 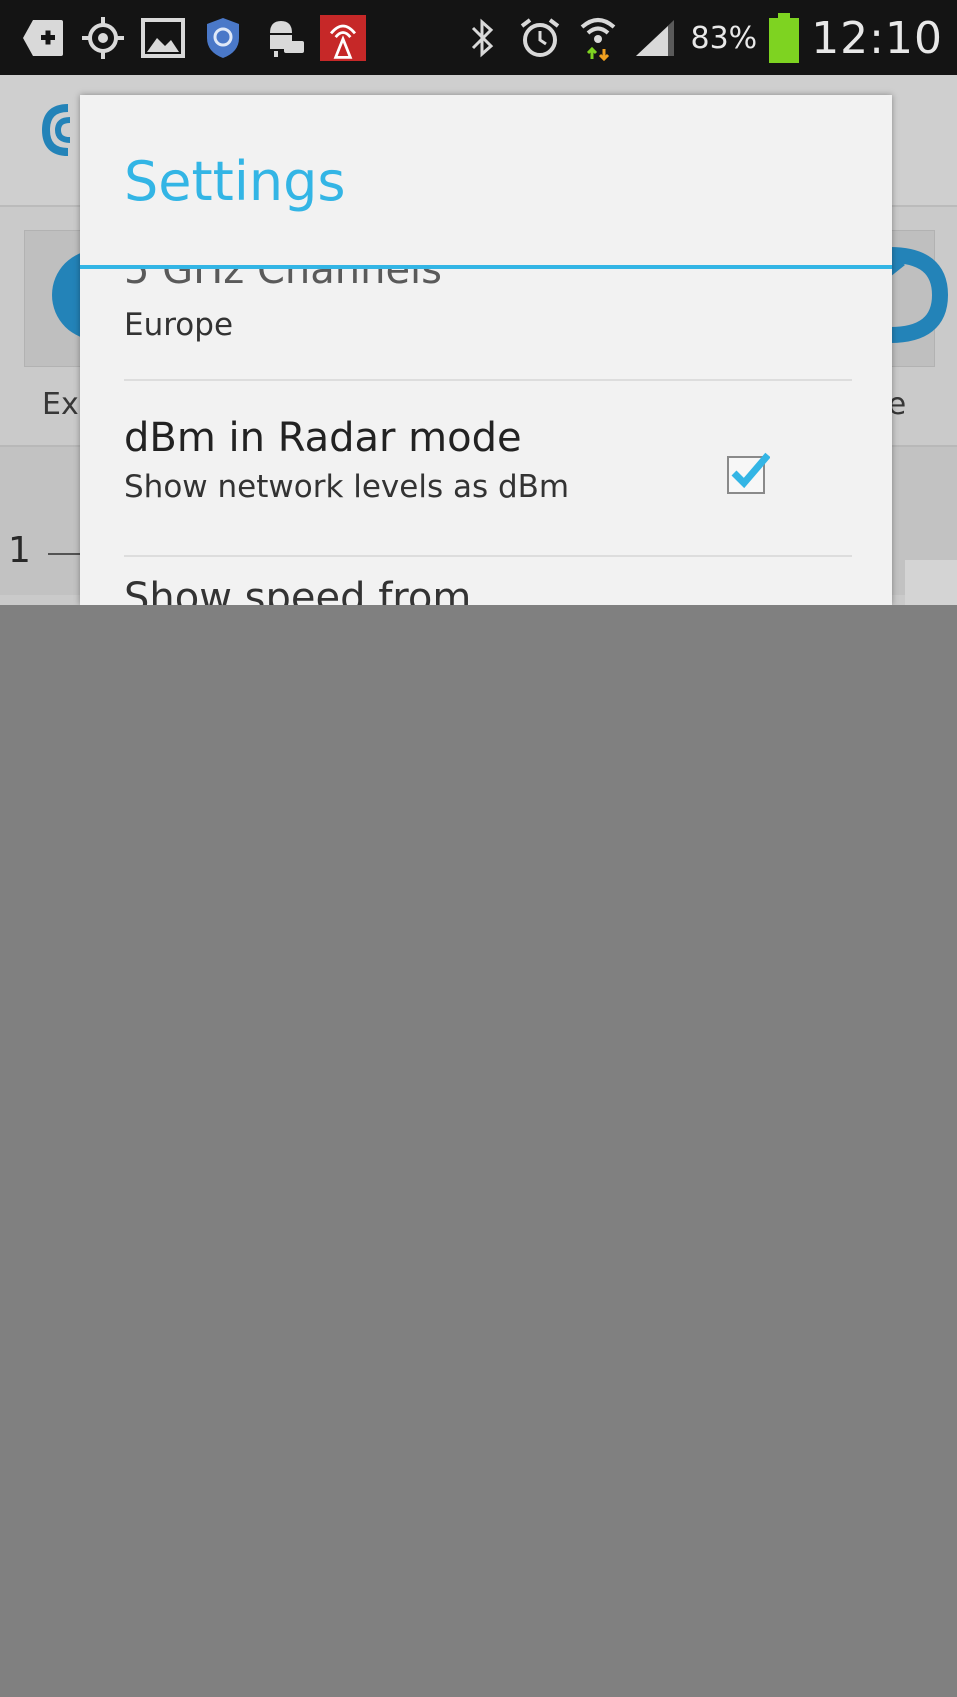 What do you see at coordinates (724, 38) in the screenshot?
I see `battery-percent: 83%` at bounding box center [724, 38].